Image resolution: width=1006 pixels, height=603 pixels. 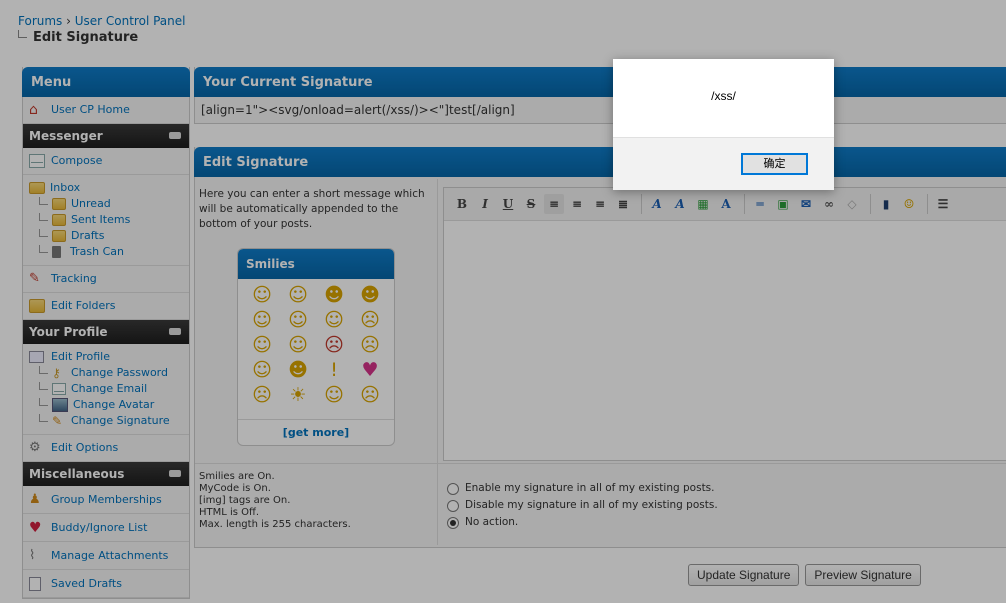 I want to click on alert-ok-button: 确定, so click(x=774, y=164).